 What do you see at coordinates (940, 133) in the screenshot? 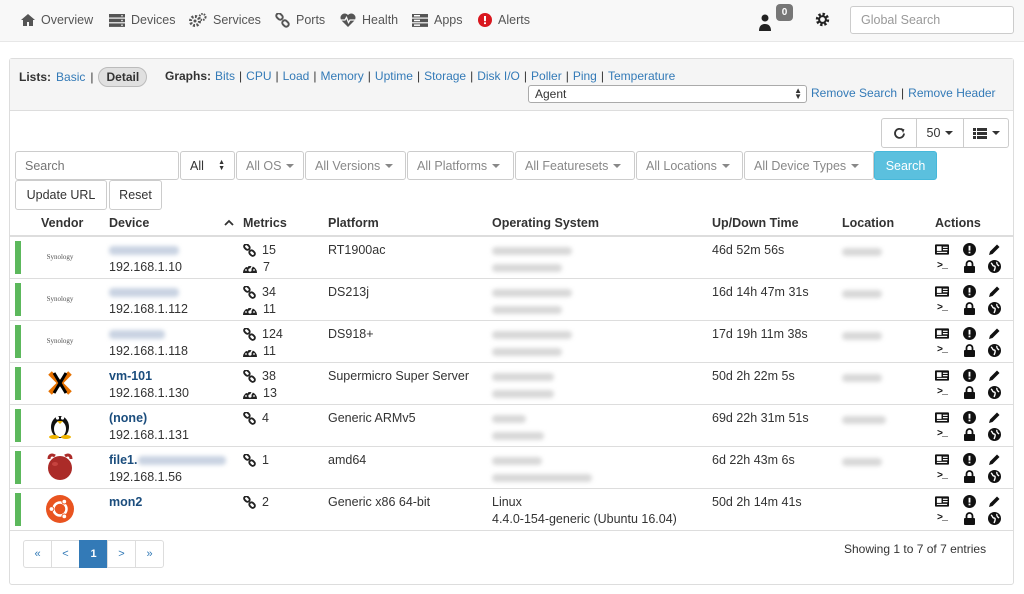
I see `page-size-dropdown: 50` at bounding box center [940, 133].